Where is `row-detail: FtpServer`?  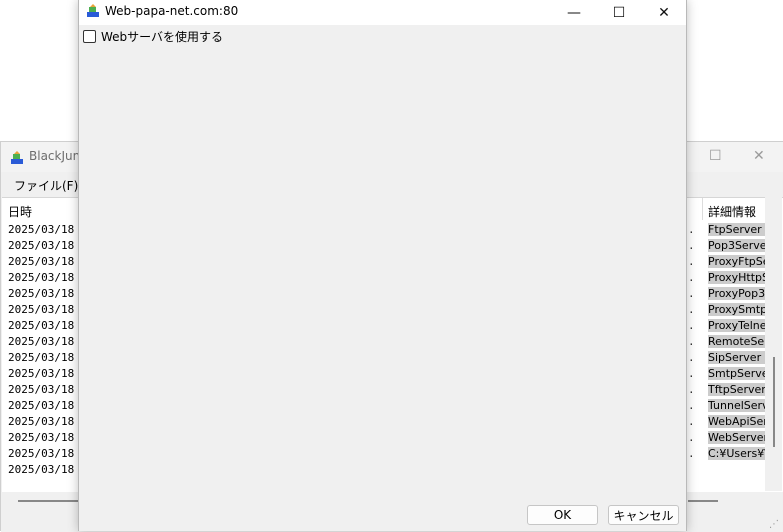 row-detail: FtpServer is located at coordinates (737, 229).